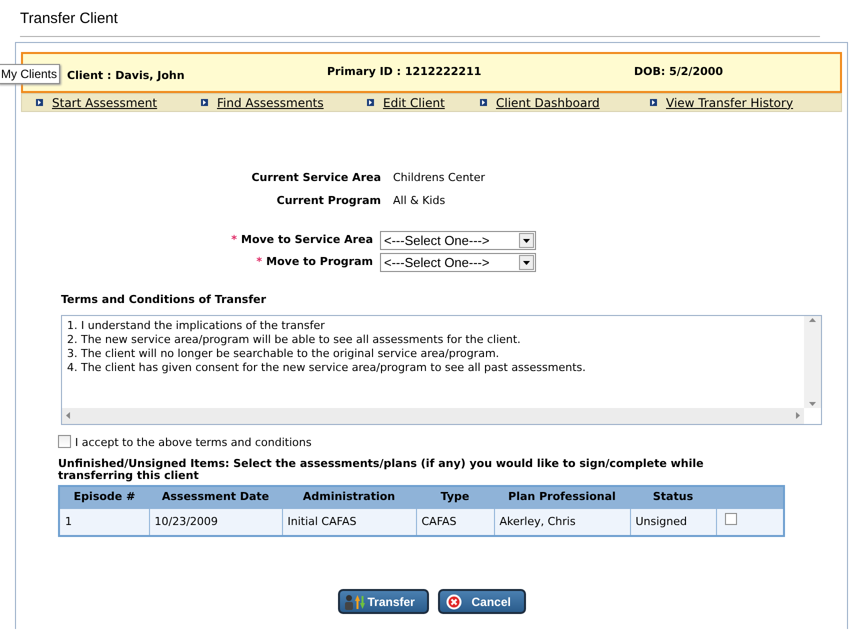 The image size is (852, 632). I want to click on scroll-down-icon, so click(812, 404).